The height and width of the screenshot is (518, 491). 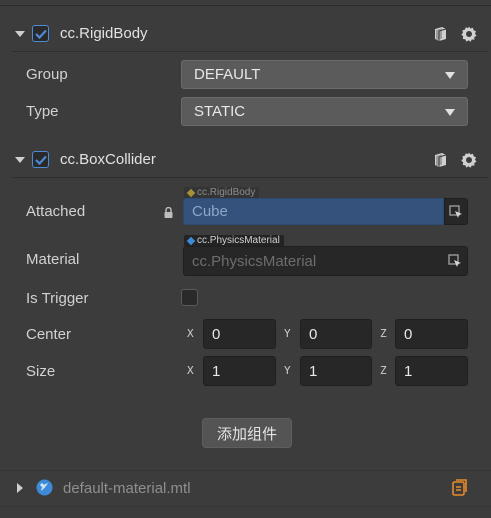 What do you see at coordinates (56, 211) in the screenshot?
I see `attached-label: Attached` at bounding box center [56, 211].